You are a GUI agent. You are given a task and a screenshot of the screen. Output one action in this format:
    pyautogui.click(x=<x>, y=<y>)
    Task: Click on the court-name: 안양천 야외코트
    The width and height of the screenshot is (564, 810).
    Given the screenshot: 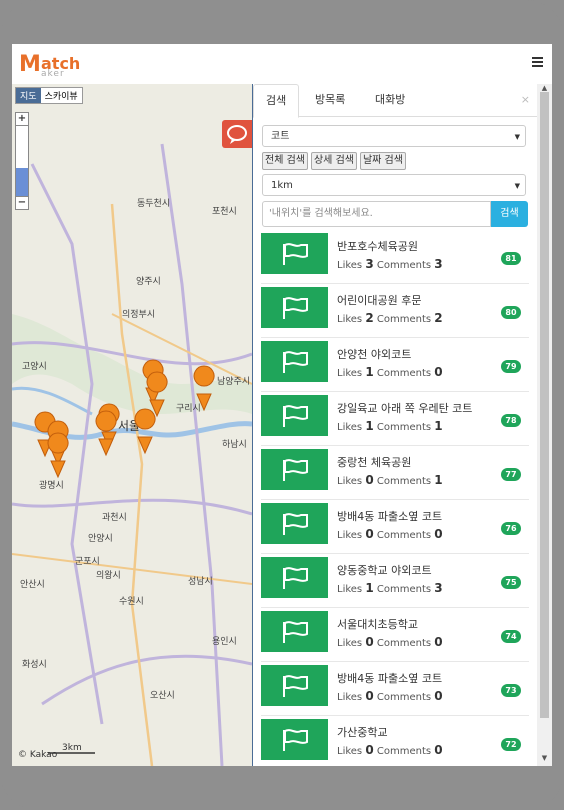 What is the action you would take?
    pyautogui.click(x=374, y=354)
    